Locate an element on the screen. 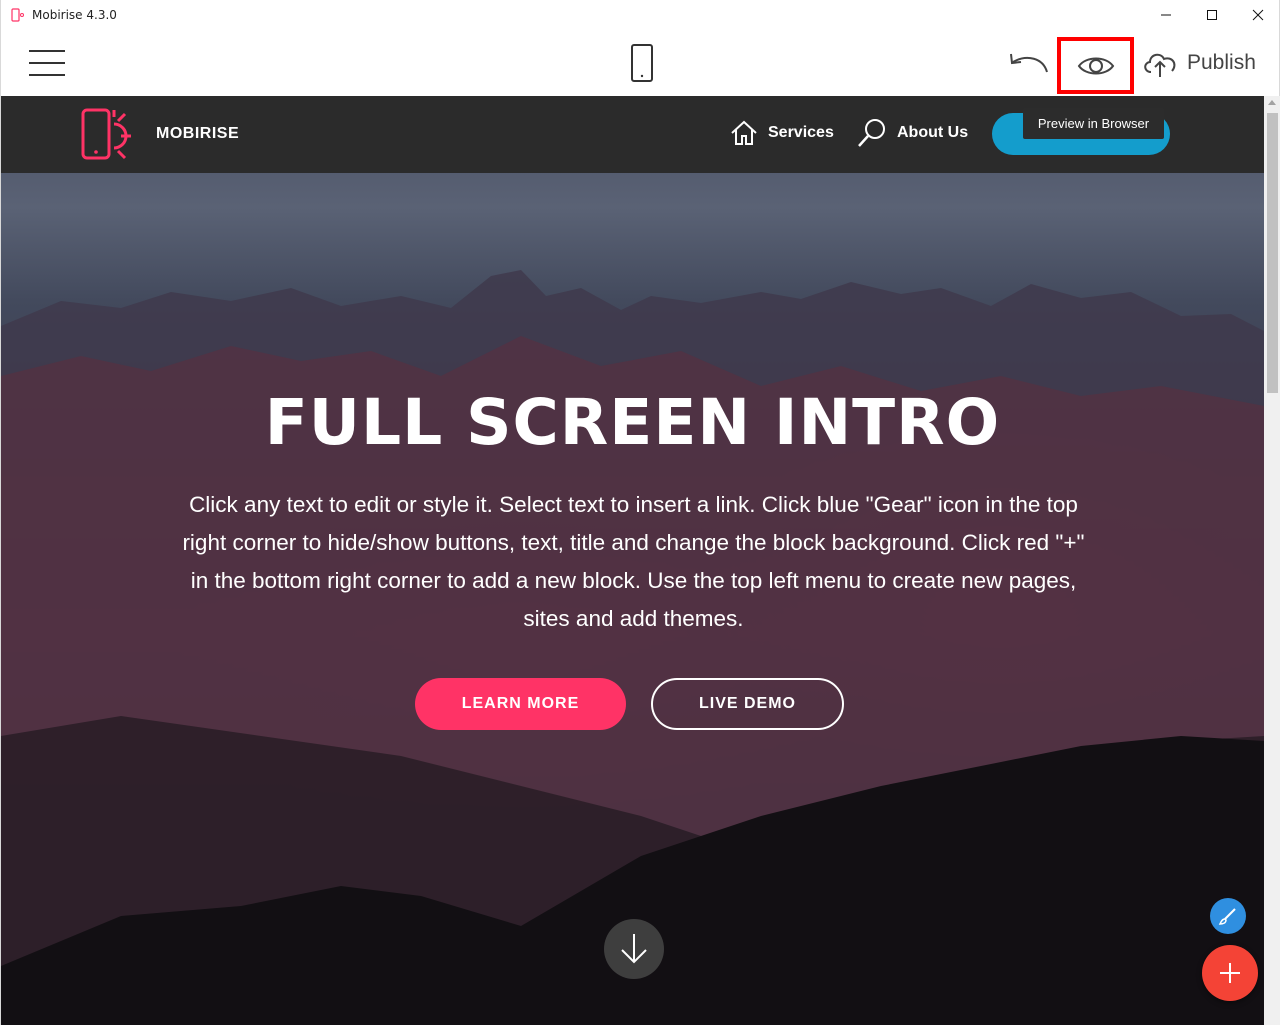 This screenshot has width=1280, height=1025. arrow-down-icon is located at coordinates (634, 949).